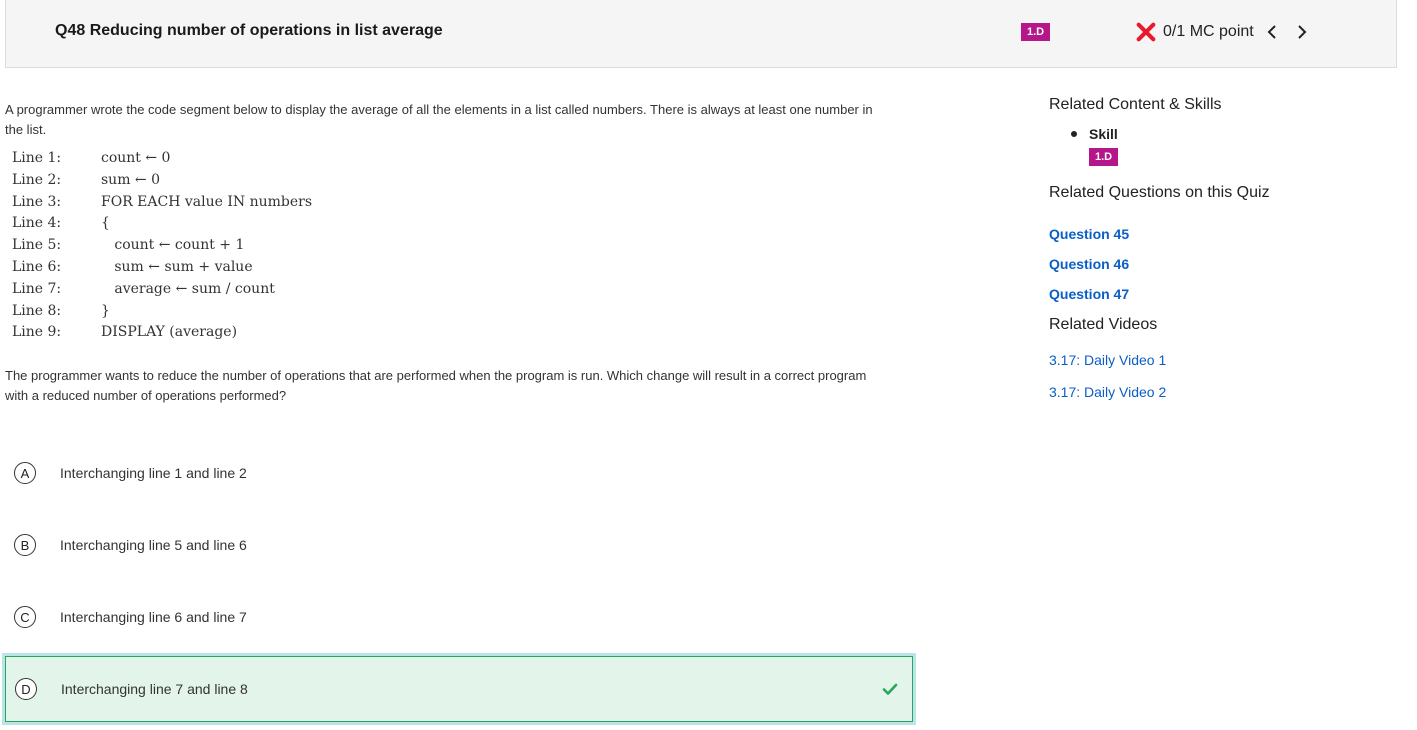 Image resolution: width=1417 pixels, height=730 pixels. I want to click on code-line: Line 5: count ← count + 1, so click(458, 246).